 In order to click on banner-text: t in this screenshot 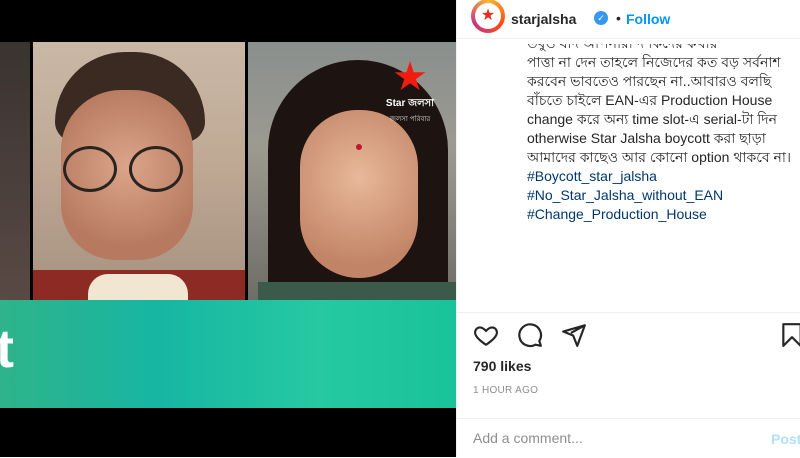, I will do `click(7, 349)`.